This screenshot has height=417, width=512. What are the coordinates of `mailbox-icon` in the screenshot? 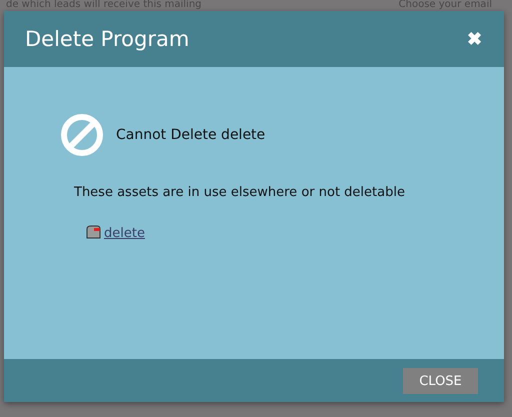 It's located at (93, 233).